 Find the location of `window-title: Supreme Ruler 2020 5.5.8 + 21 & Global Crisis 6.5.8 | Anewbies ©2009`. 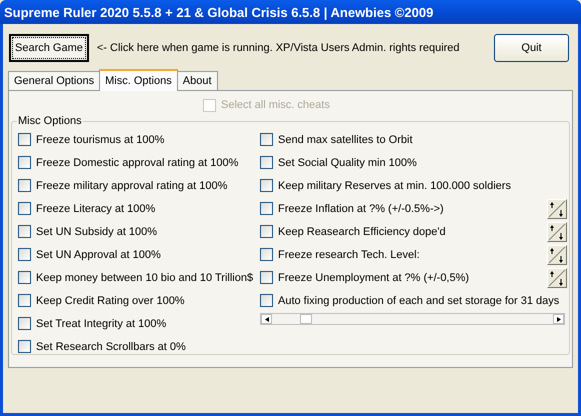

window-title: Supreme Ruler 2020 5.5.8 + 21 & Global Crisis 6.5.8 | Anewbies ©2009 is located at coordinates (290, 12).